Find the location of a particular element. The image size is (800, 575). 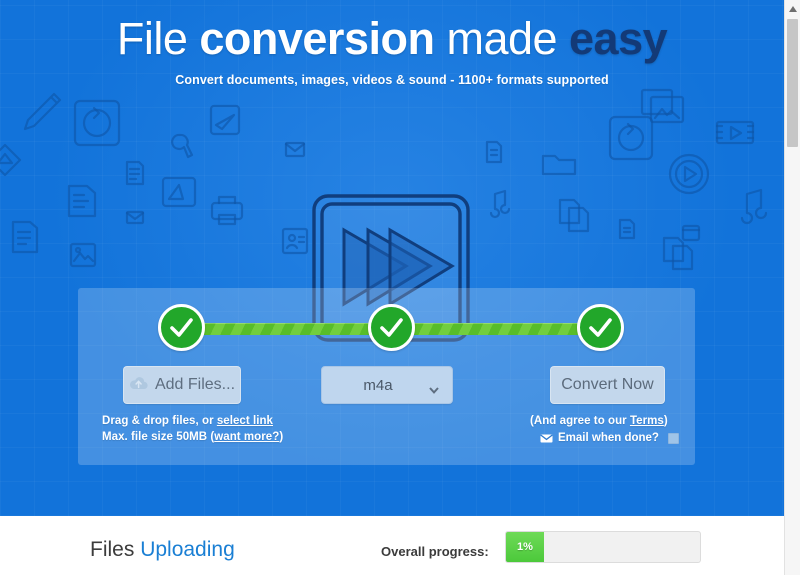

headline-word-file: File is located at coordinates (158, 38).